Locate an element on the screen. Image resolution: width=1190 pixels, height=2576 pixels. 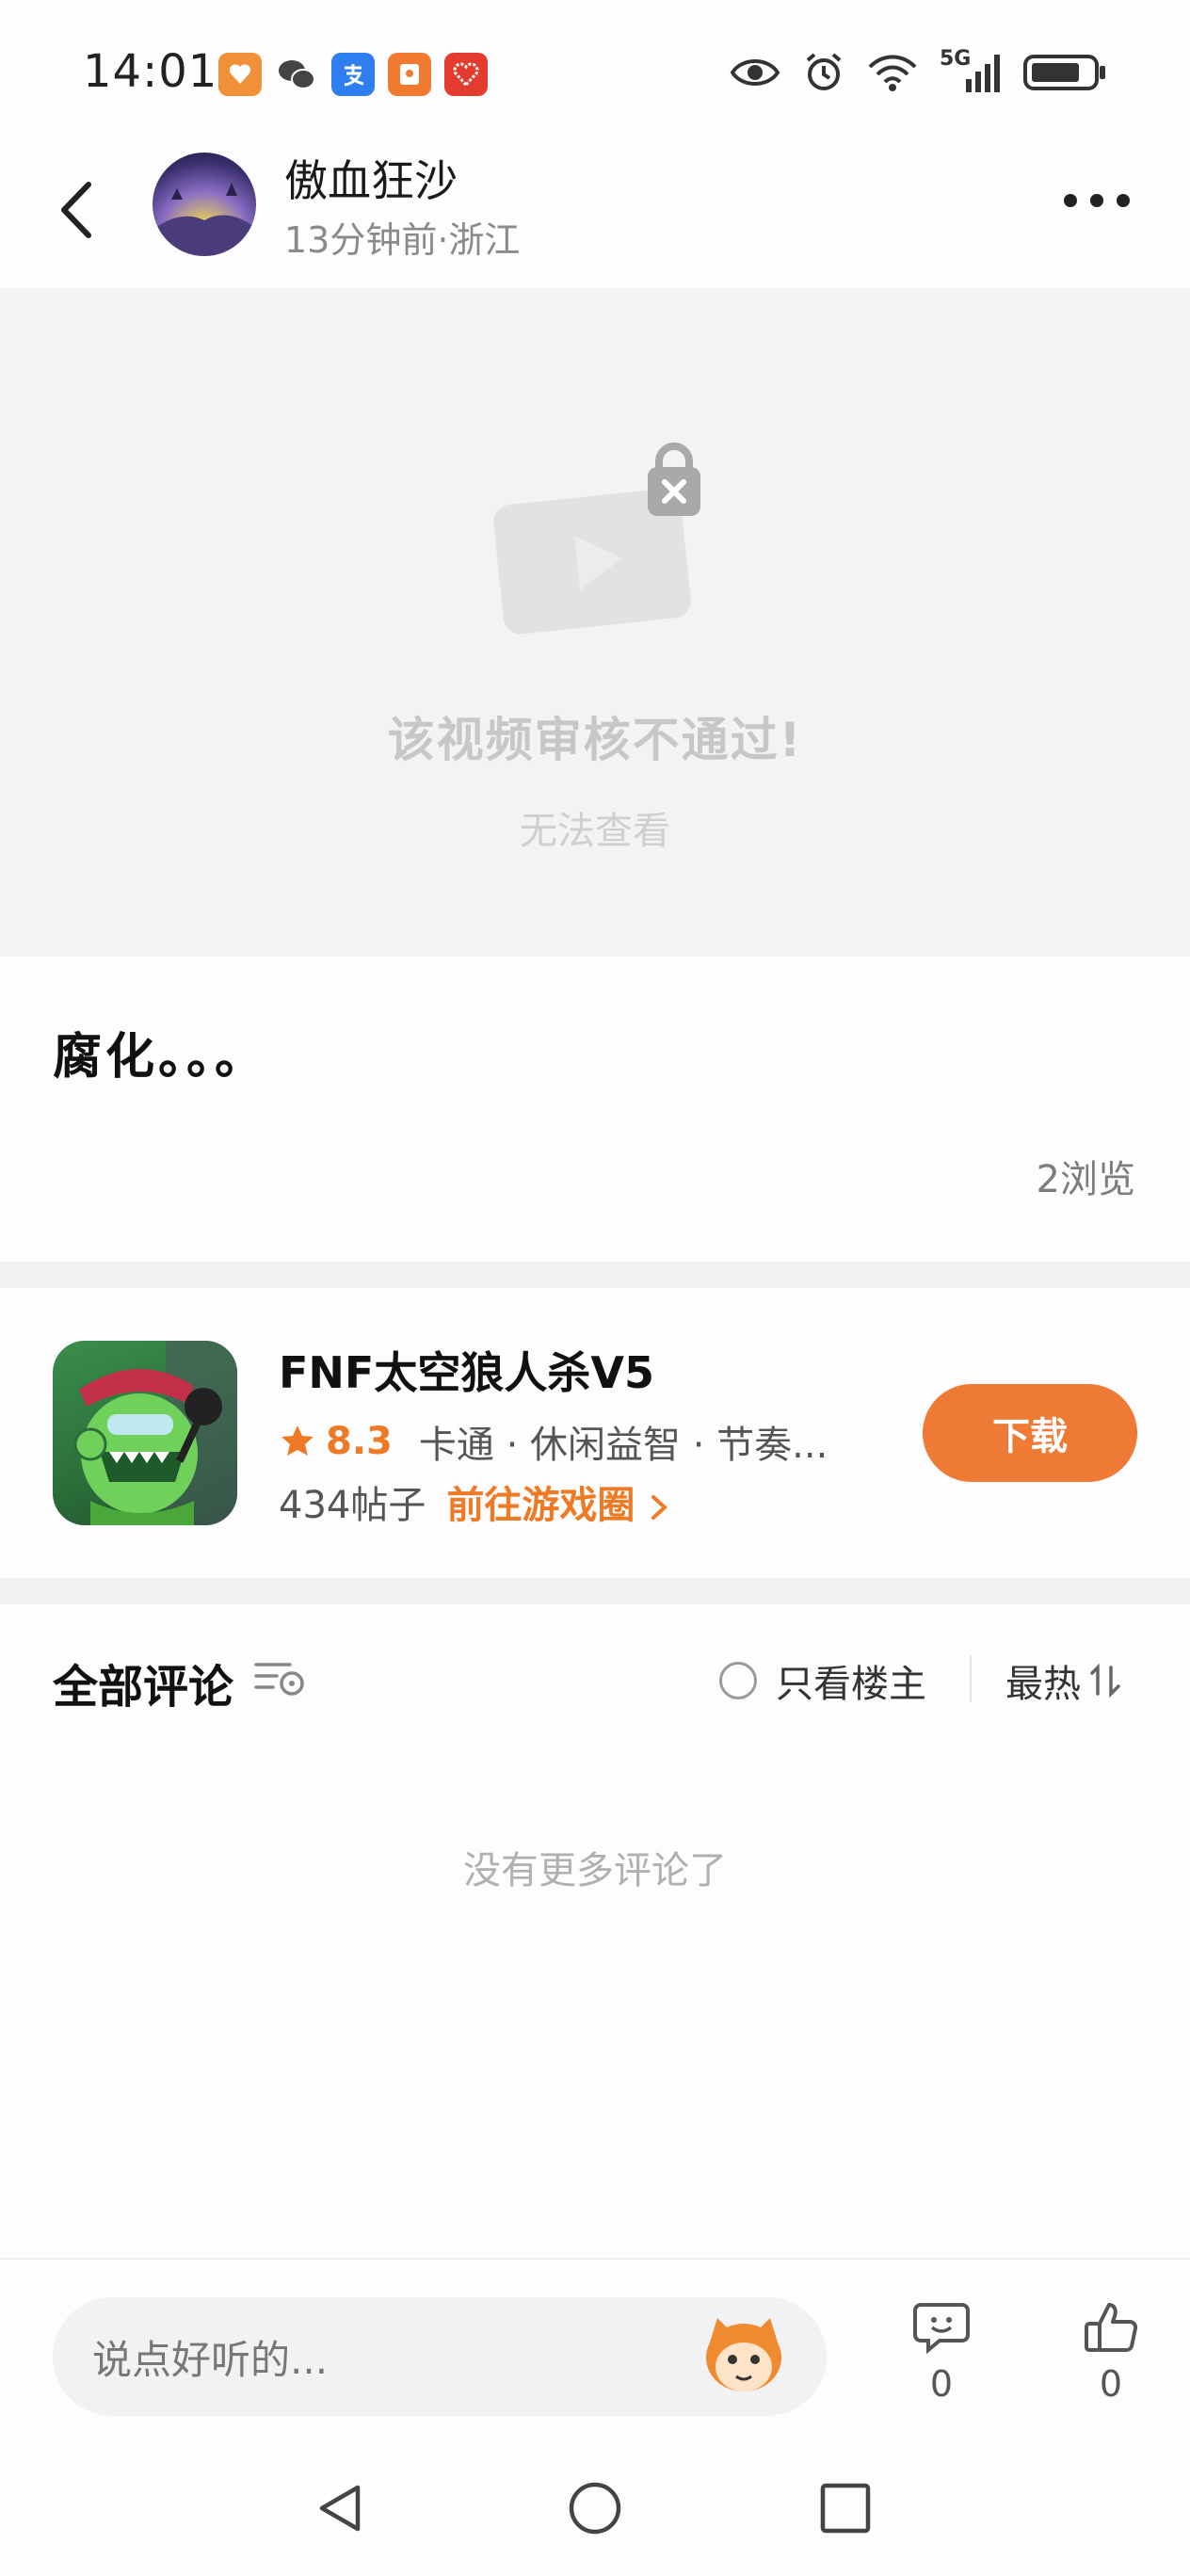
more-options-icon is located at coordinates (1097, 200).